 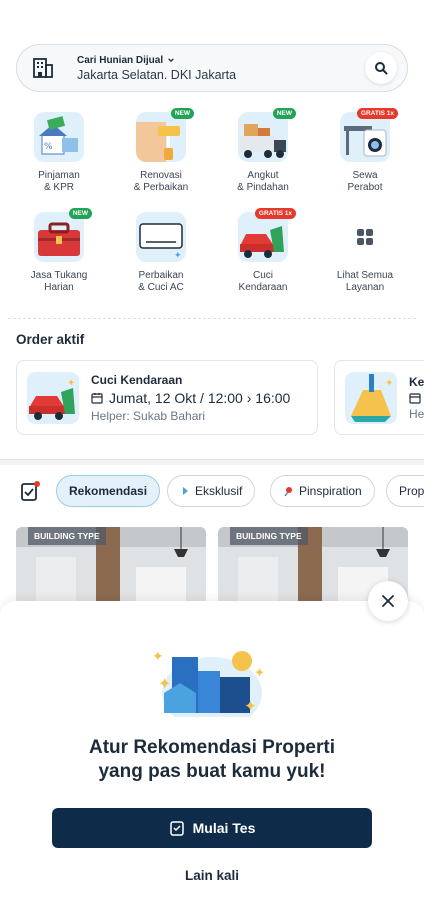 What do you see at coordinates (365, 137) in the screenshot?
I see `furniture-icon` at bounding box center [365, 137].